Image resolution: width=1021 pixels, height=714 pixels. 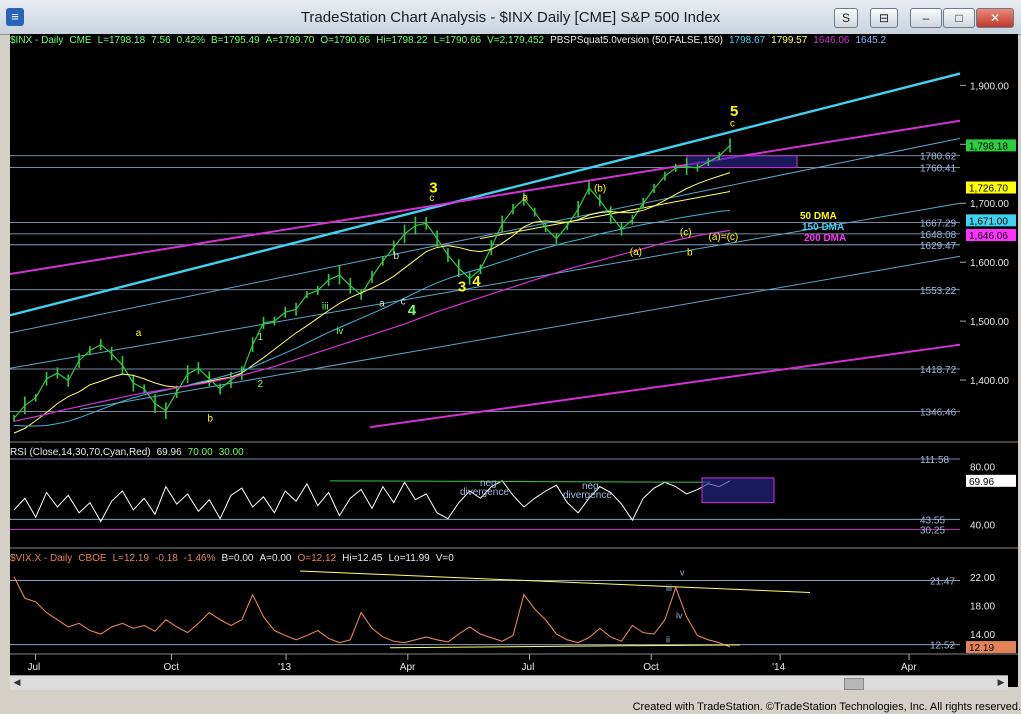 I want to click on horizontal-level-label: 1780.62, so click(x=938, y=157).